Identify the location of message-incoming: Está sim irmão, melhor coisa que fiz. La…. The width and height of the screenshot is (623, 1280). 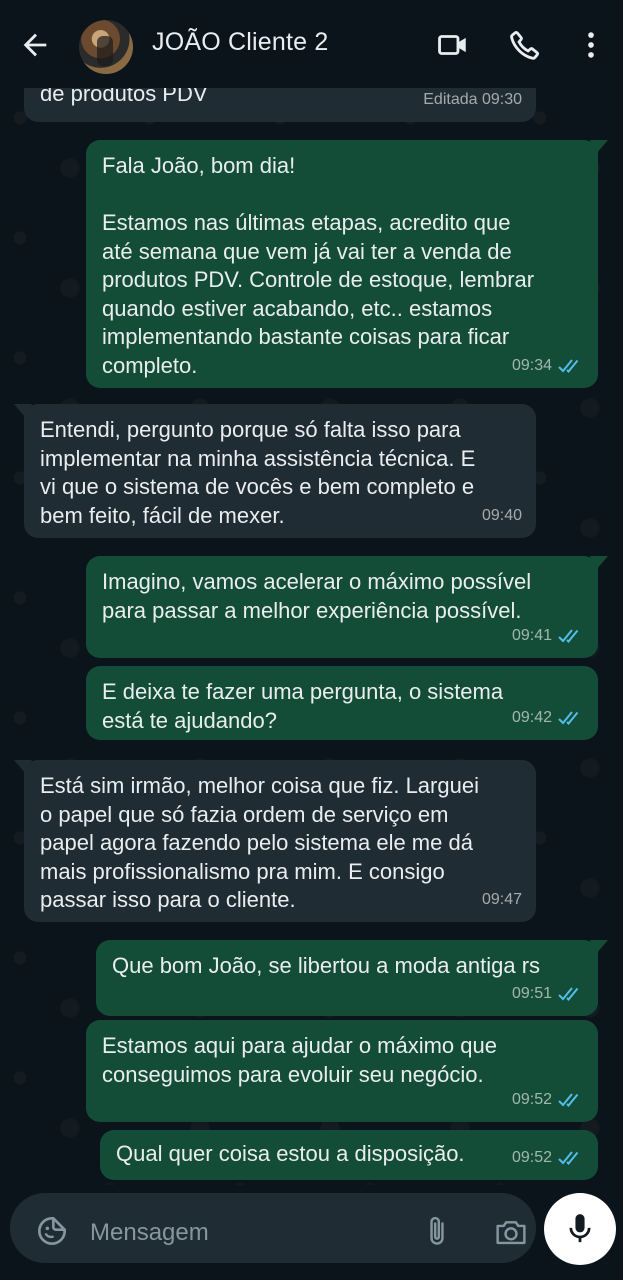
(275, 841).